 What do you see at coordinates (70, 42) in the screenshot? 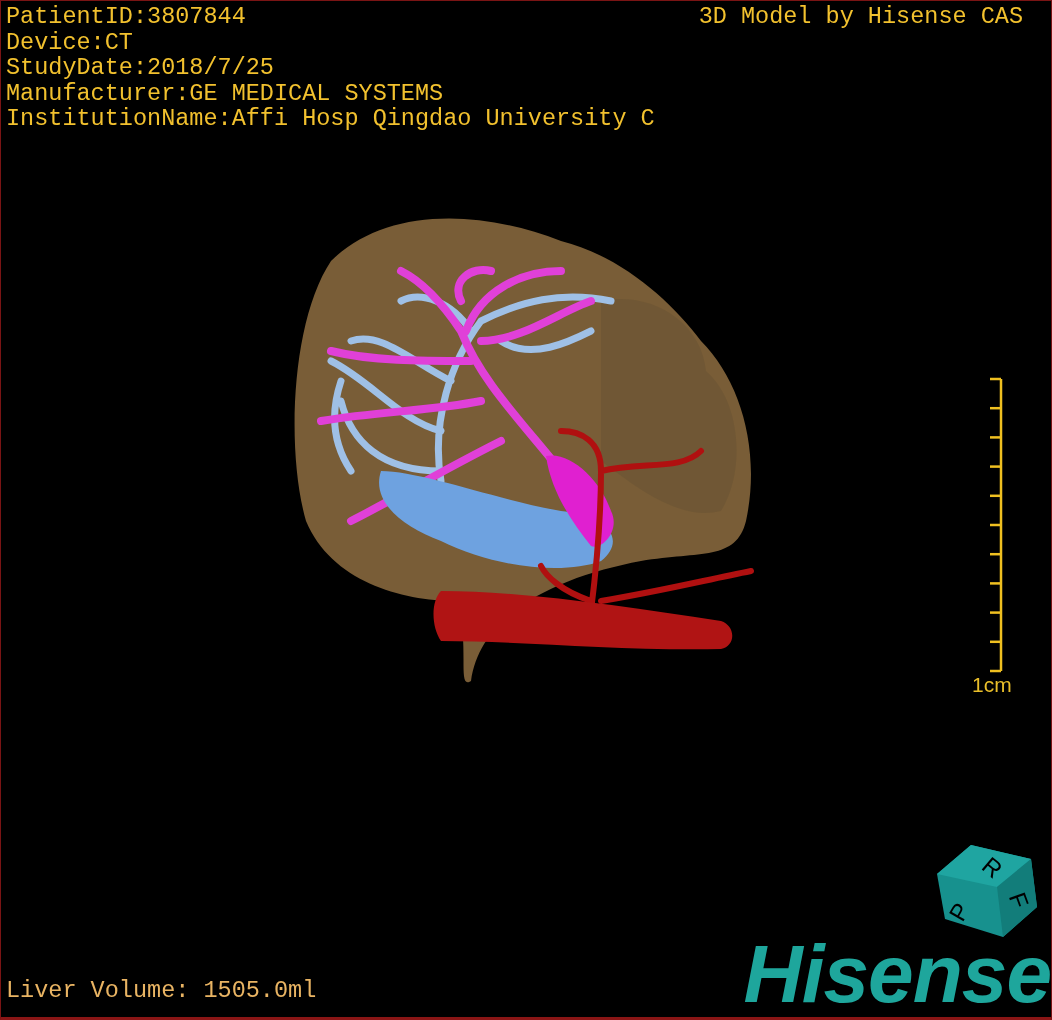
I see `study-info-line: Device:CT` at bounding box center [70, 42].